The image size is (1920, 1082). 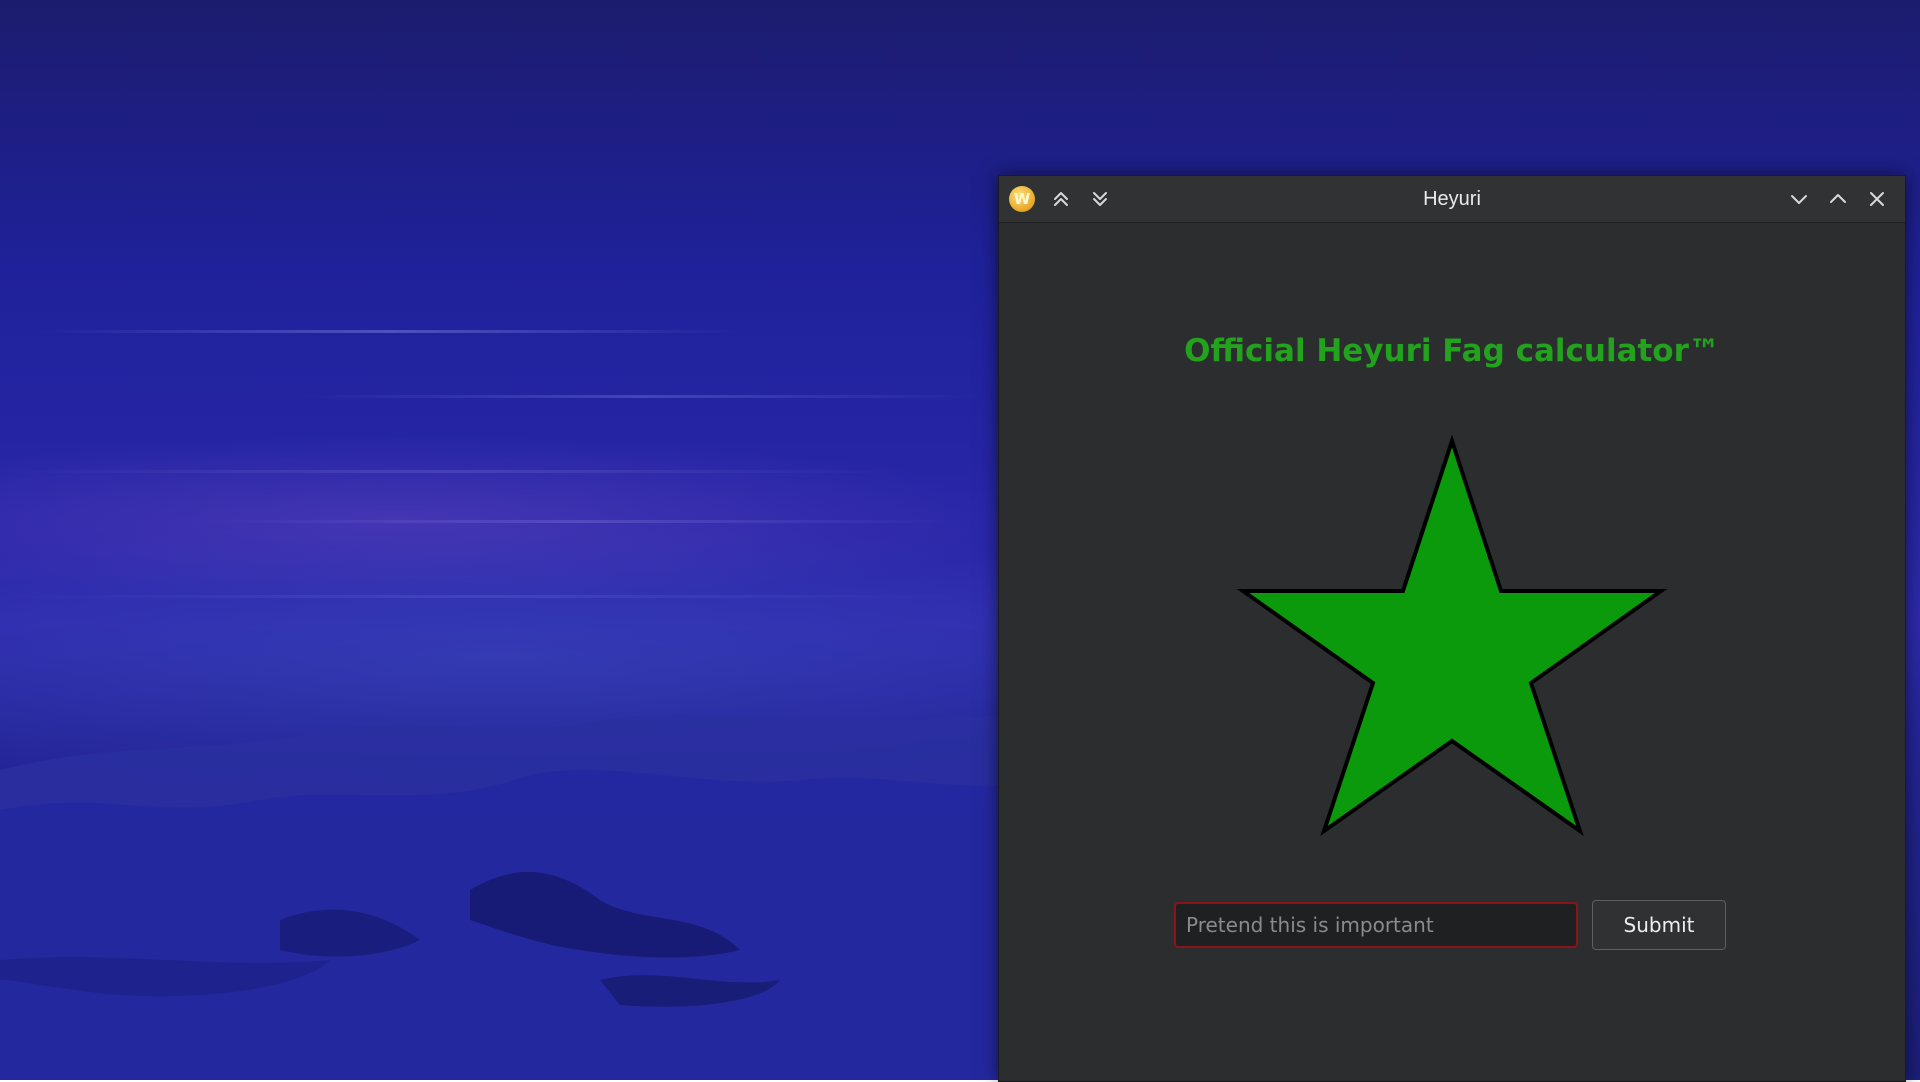 I want to click on submit-button-label: Submit, so click(x=1659, y=925).